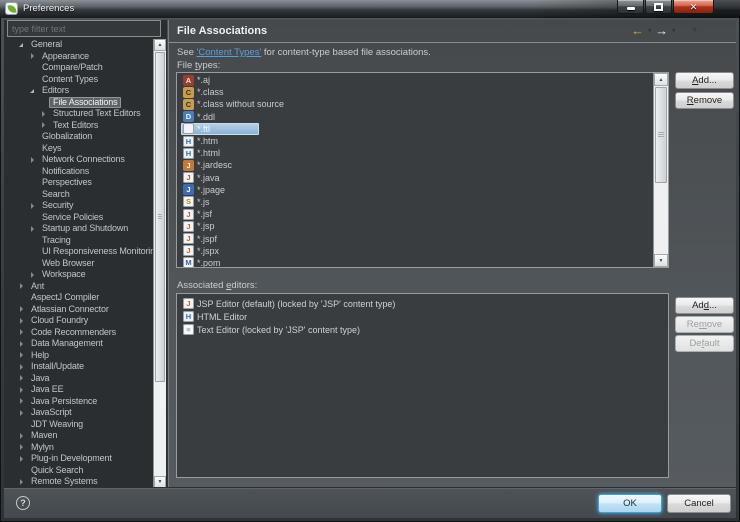  What do you see at coordinates (78, 448) in the screenshot?
I see `tree-item-mylyn: Mylyn` at bounding box center [78, 448].